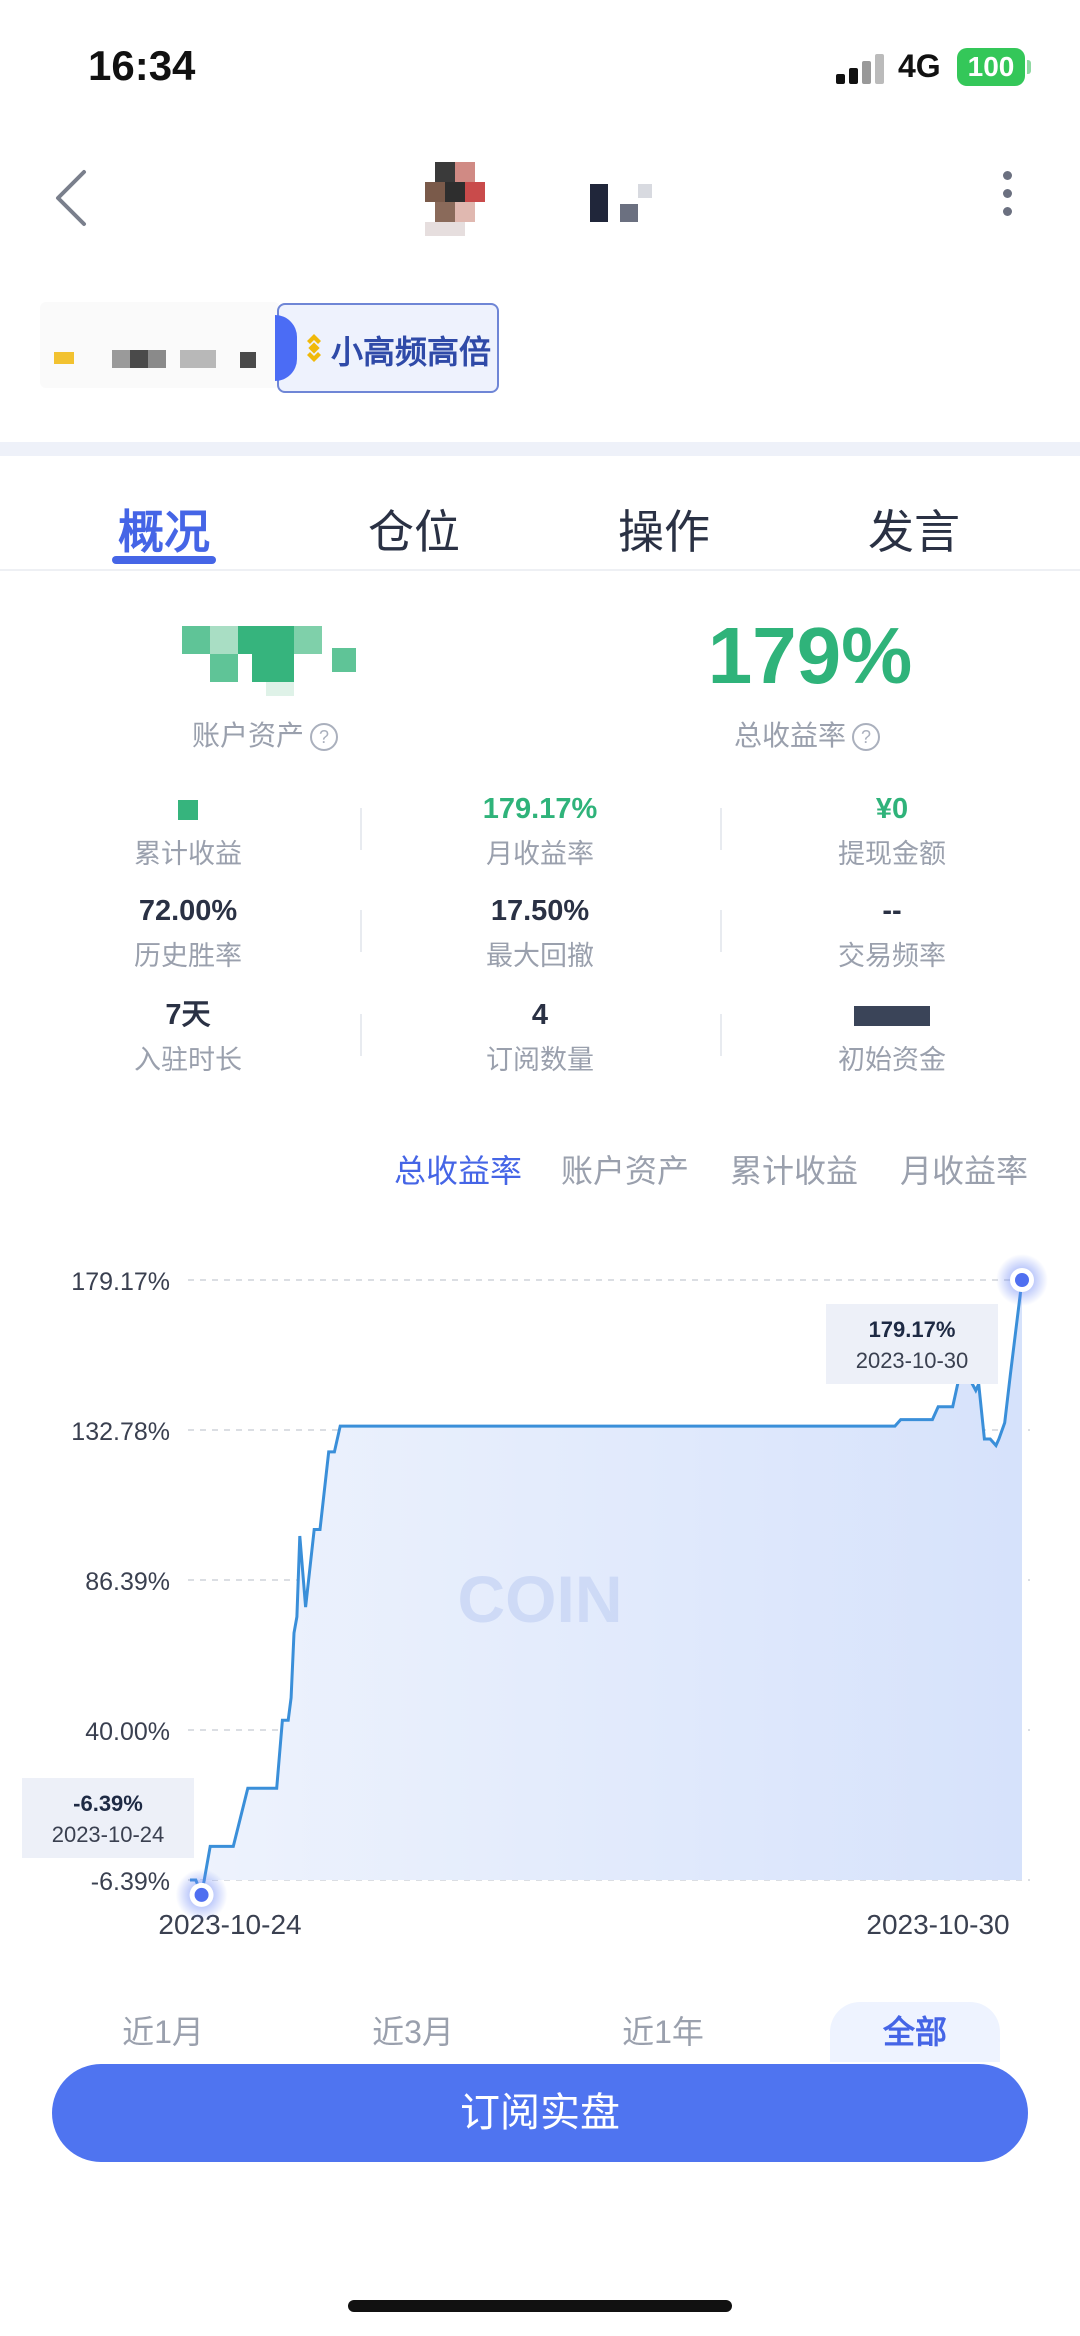 This screenshot has width=1080, height=2336. What do you see at coordinates (892, 1036) in the screenshot?
I see `stat-initial-capital: 初始资金` at bounding box center [892, 1036].